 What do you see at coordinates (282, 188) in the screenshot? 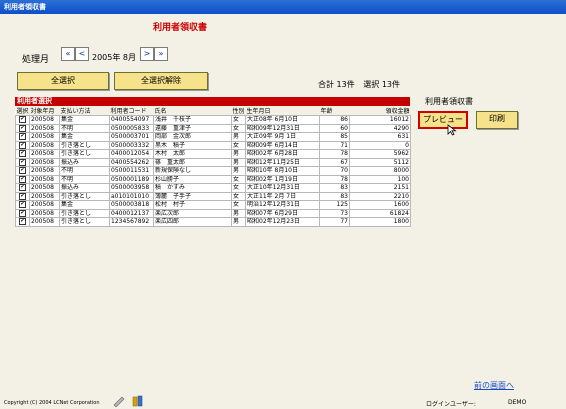
I see `table-cell: 大正10年12月31日` at bounding box center [282, 188].